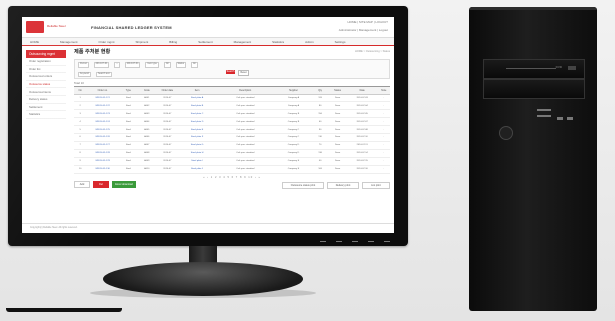 Image resolution: width=615 pixels, height=321 pixels. What do you see at coordinates (80, 153) in the screenshot?
I see `table-cell: 8` at bounding box center [80, 153].